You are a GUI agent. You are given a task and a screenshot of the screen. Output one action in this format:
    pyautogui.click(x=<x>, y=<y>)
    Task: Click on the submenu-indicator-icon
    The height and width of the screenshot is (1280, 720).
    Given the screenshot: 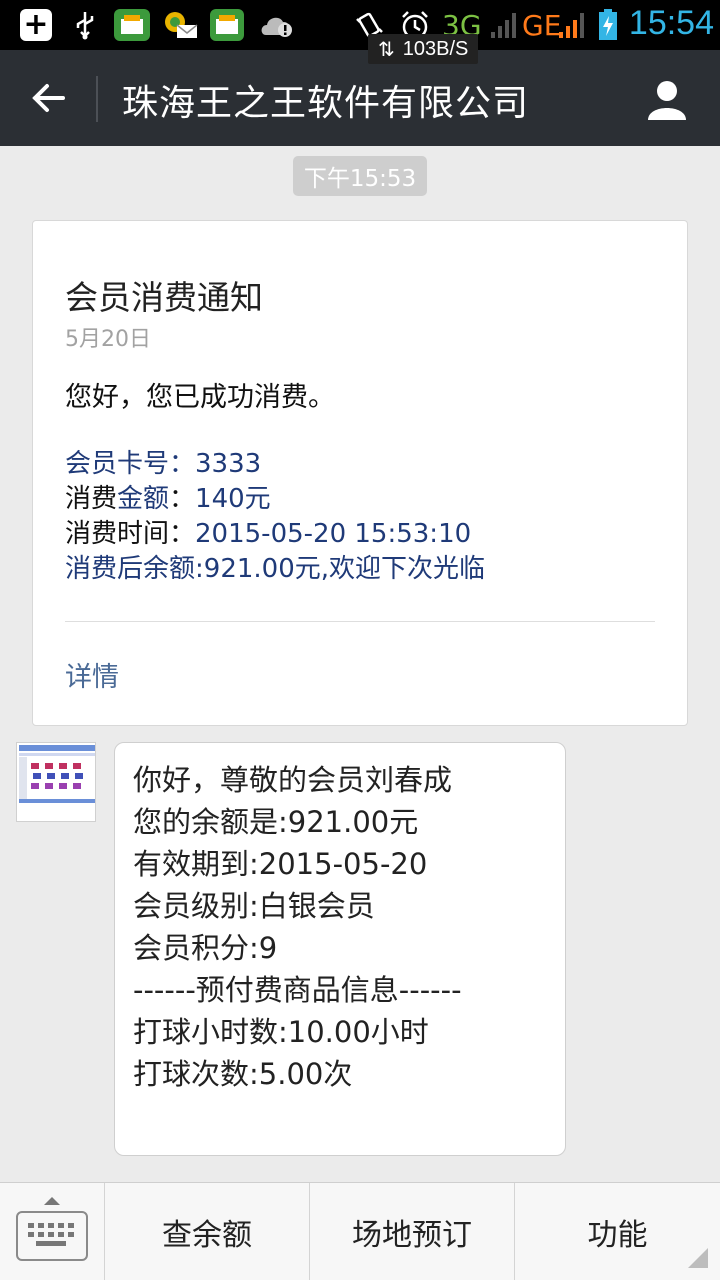 What is the action you would take?
    pyautogui.click(x=698, y=1258)
    